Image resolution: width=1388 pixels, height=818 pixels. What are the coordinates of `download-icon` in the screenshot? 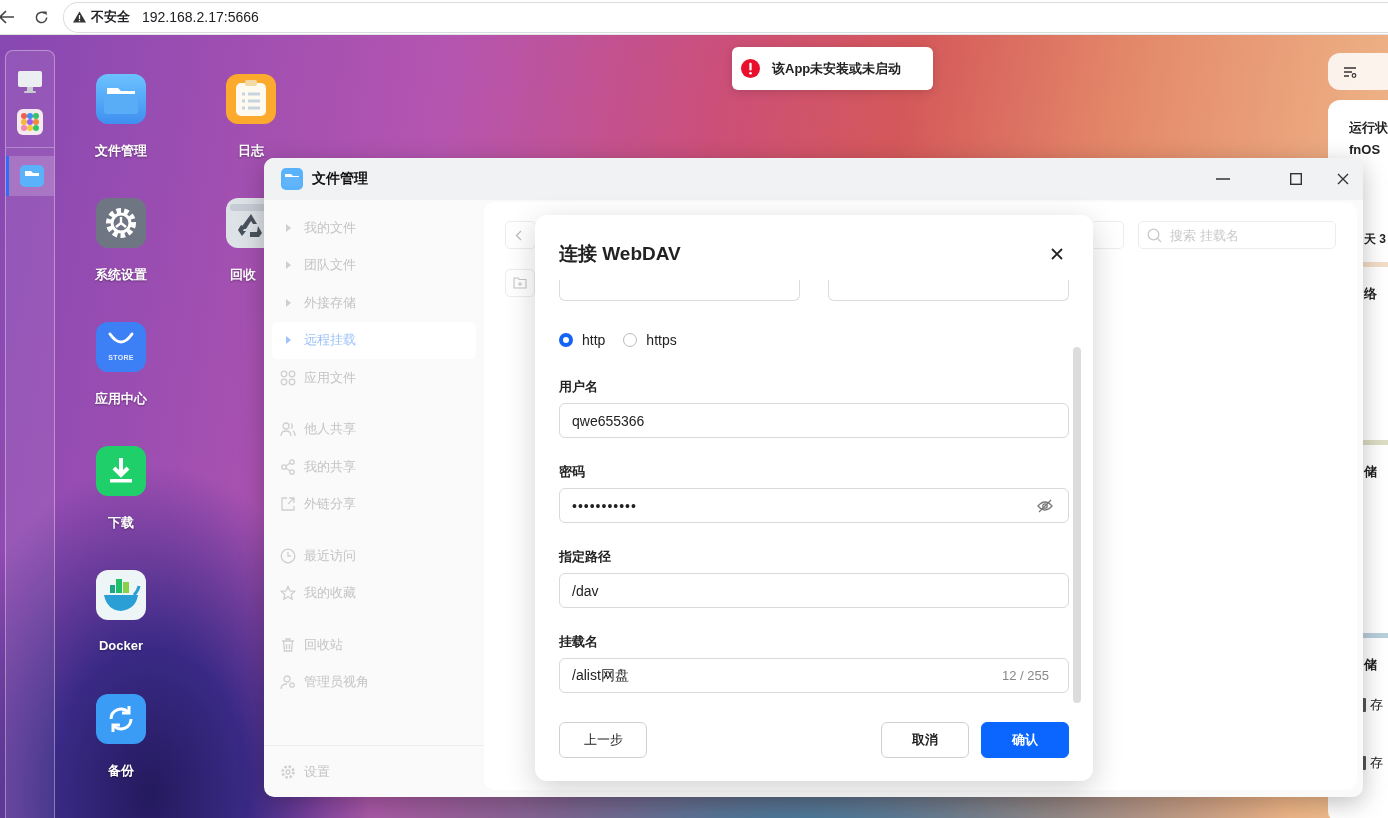 It's located at (121, 471).